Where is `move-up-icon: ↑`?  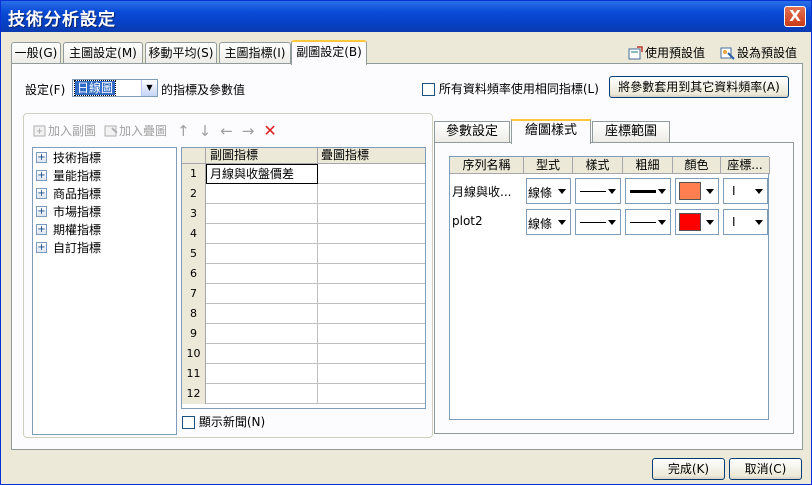
move-up-icon: ↑ is located at coordinates (183, 131).